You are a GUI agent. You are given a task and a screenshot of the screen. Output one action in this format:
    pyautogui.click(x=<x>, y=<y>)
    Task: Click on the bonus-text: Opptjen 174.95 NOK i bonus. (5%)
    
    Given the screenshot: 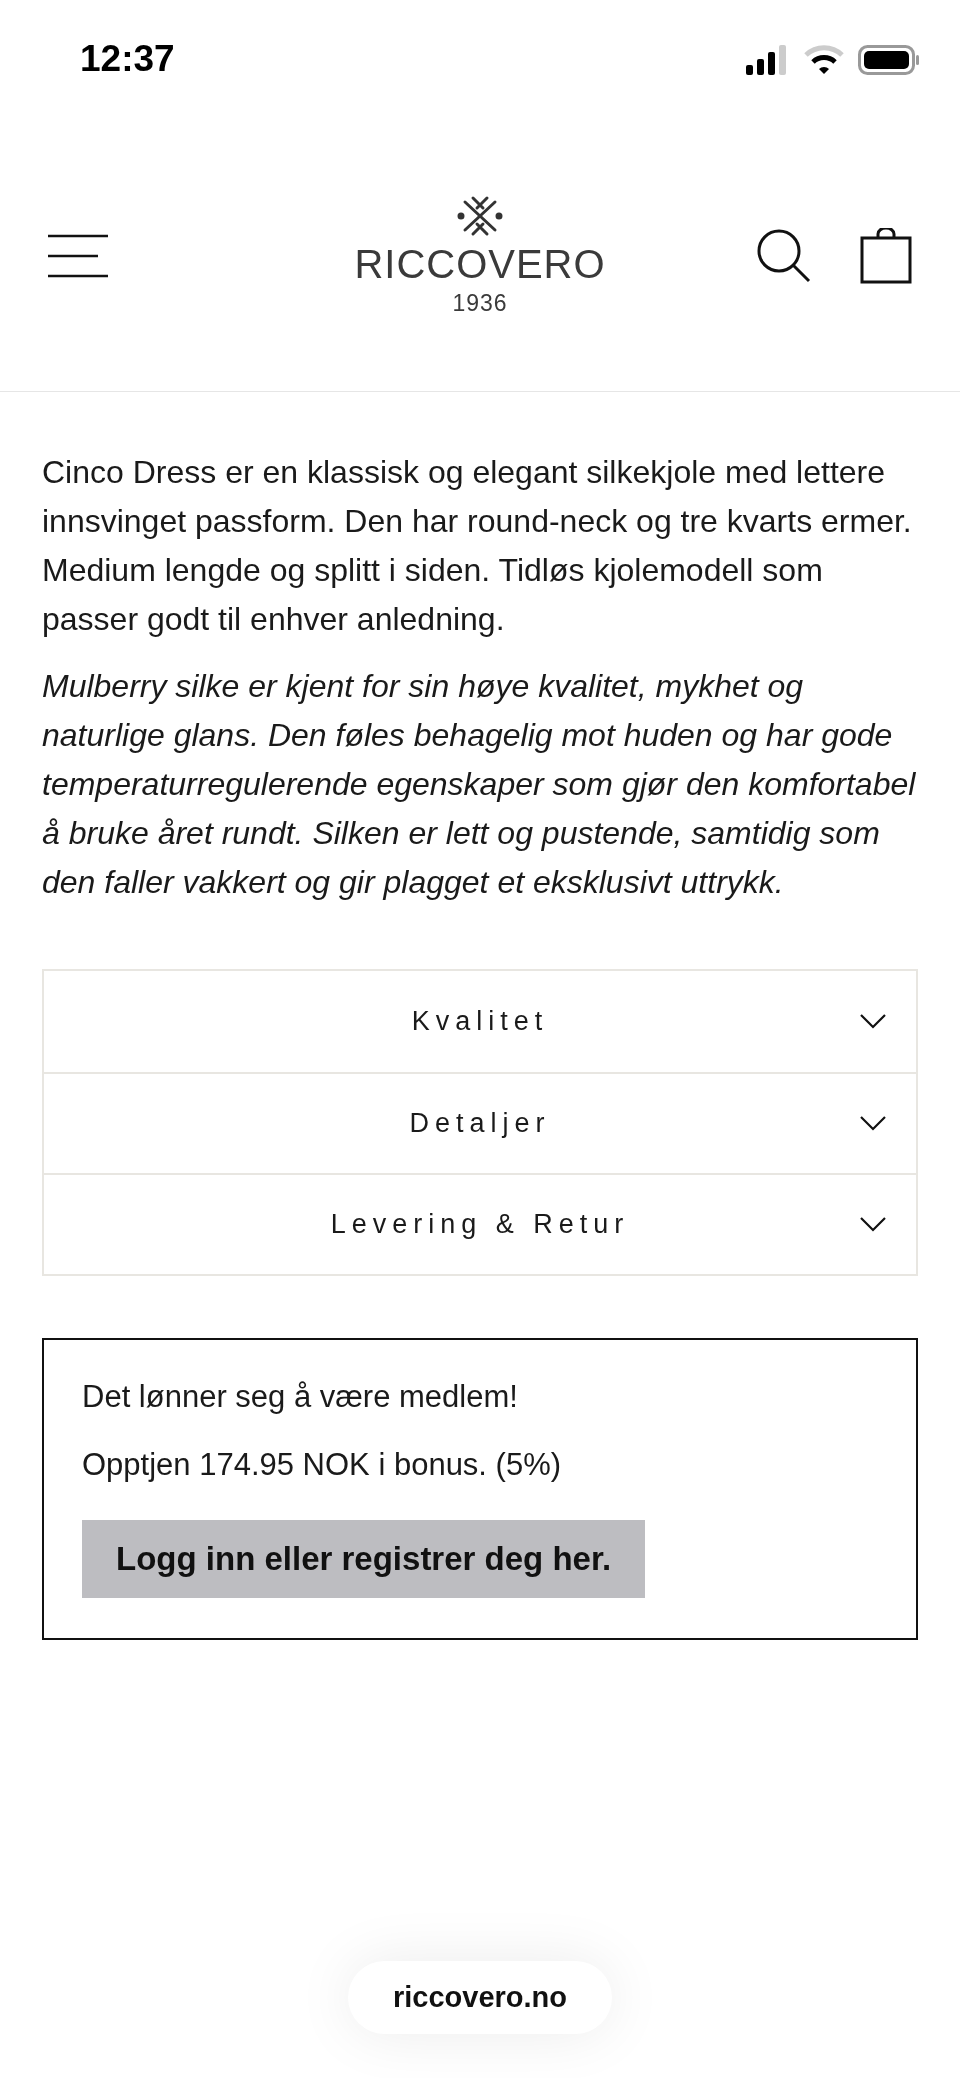 What is the action you would take?
    pyautogui.click(x=322, y=1465)
    